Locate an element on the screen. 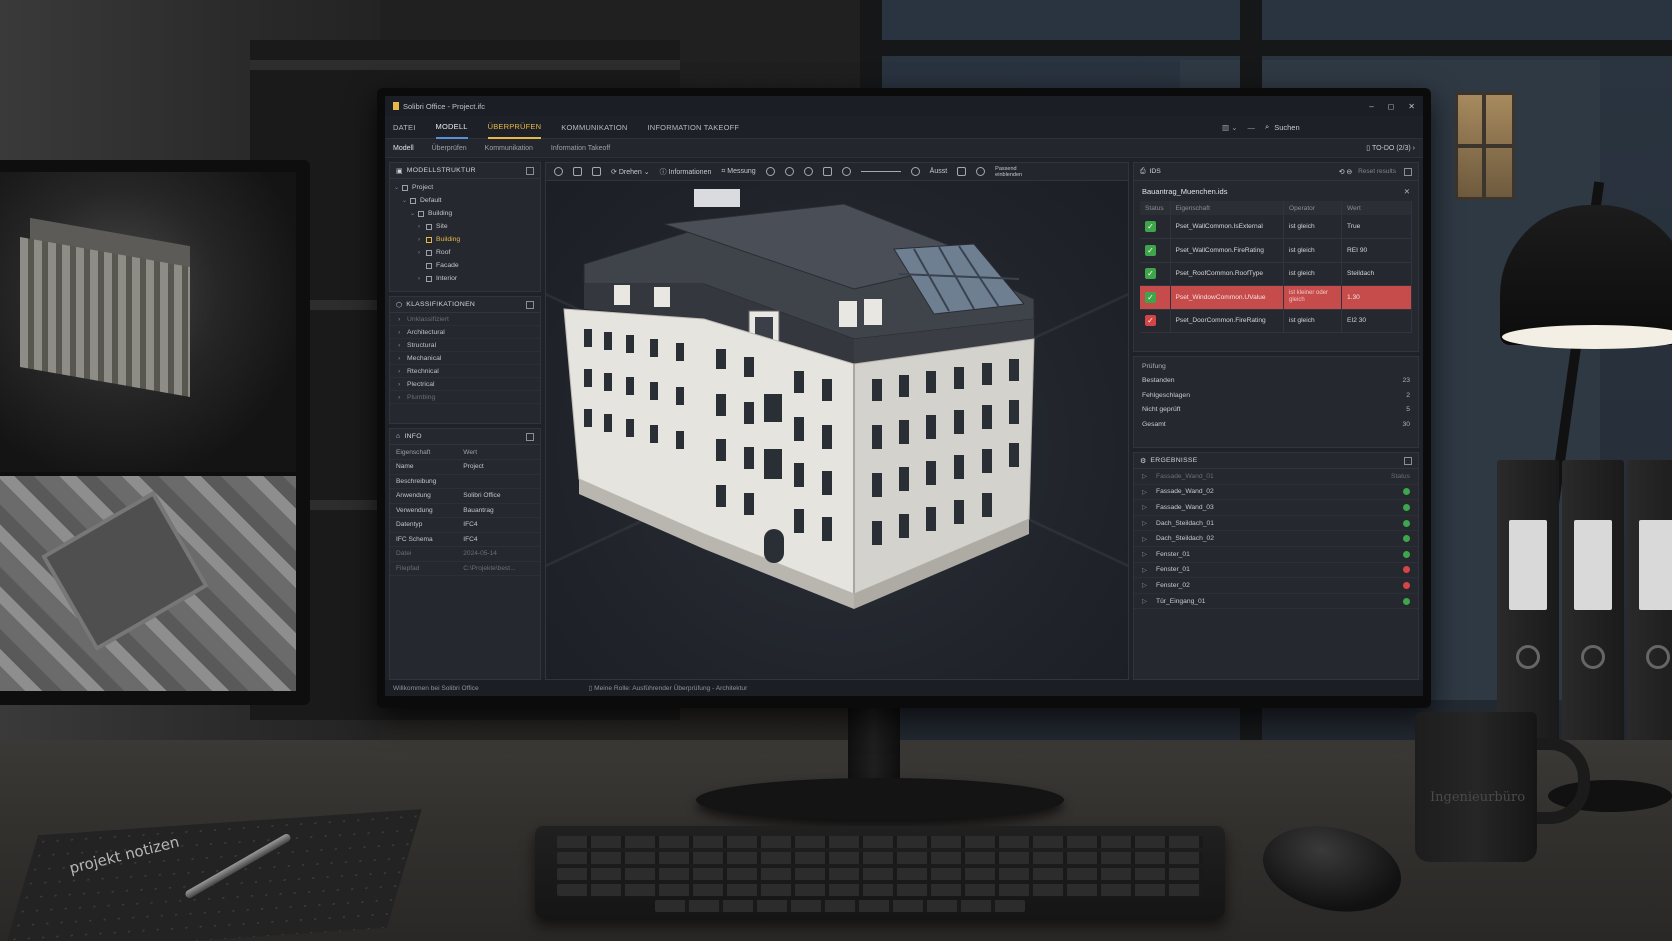  zoom-search-icon is located at coordinates (558, 171).